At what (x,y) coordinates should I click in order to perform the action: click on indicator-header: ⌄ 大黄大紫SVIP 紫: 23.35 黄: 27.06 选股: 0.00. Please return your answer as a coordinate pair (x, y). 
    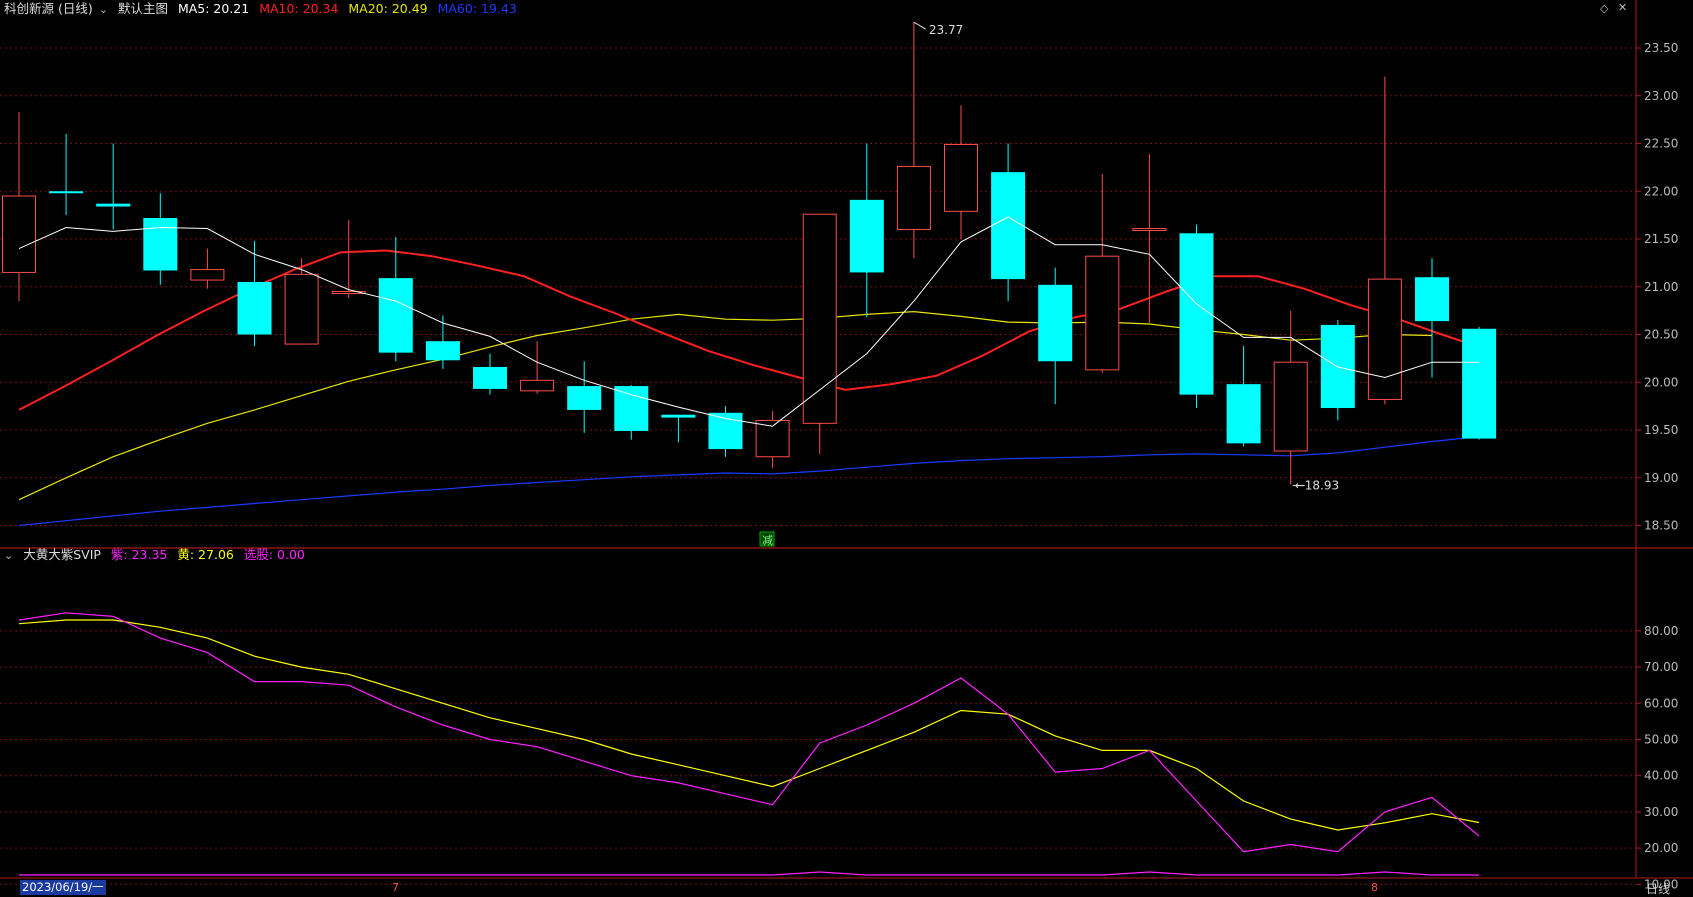
    Looking at the image, I should click on (157, 555).